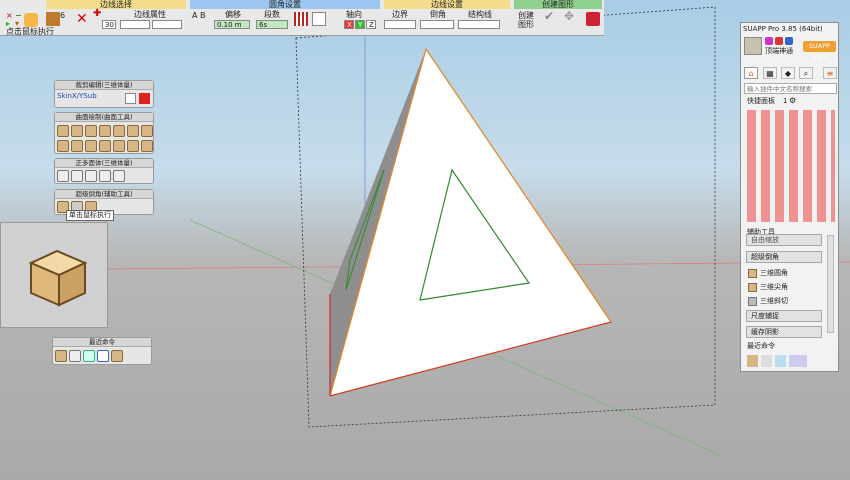 The image size is (850, 480). I want to click on offset-label: 偏移, so click(233, 14).